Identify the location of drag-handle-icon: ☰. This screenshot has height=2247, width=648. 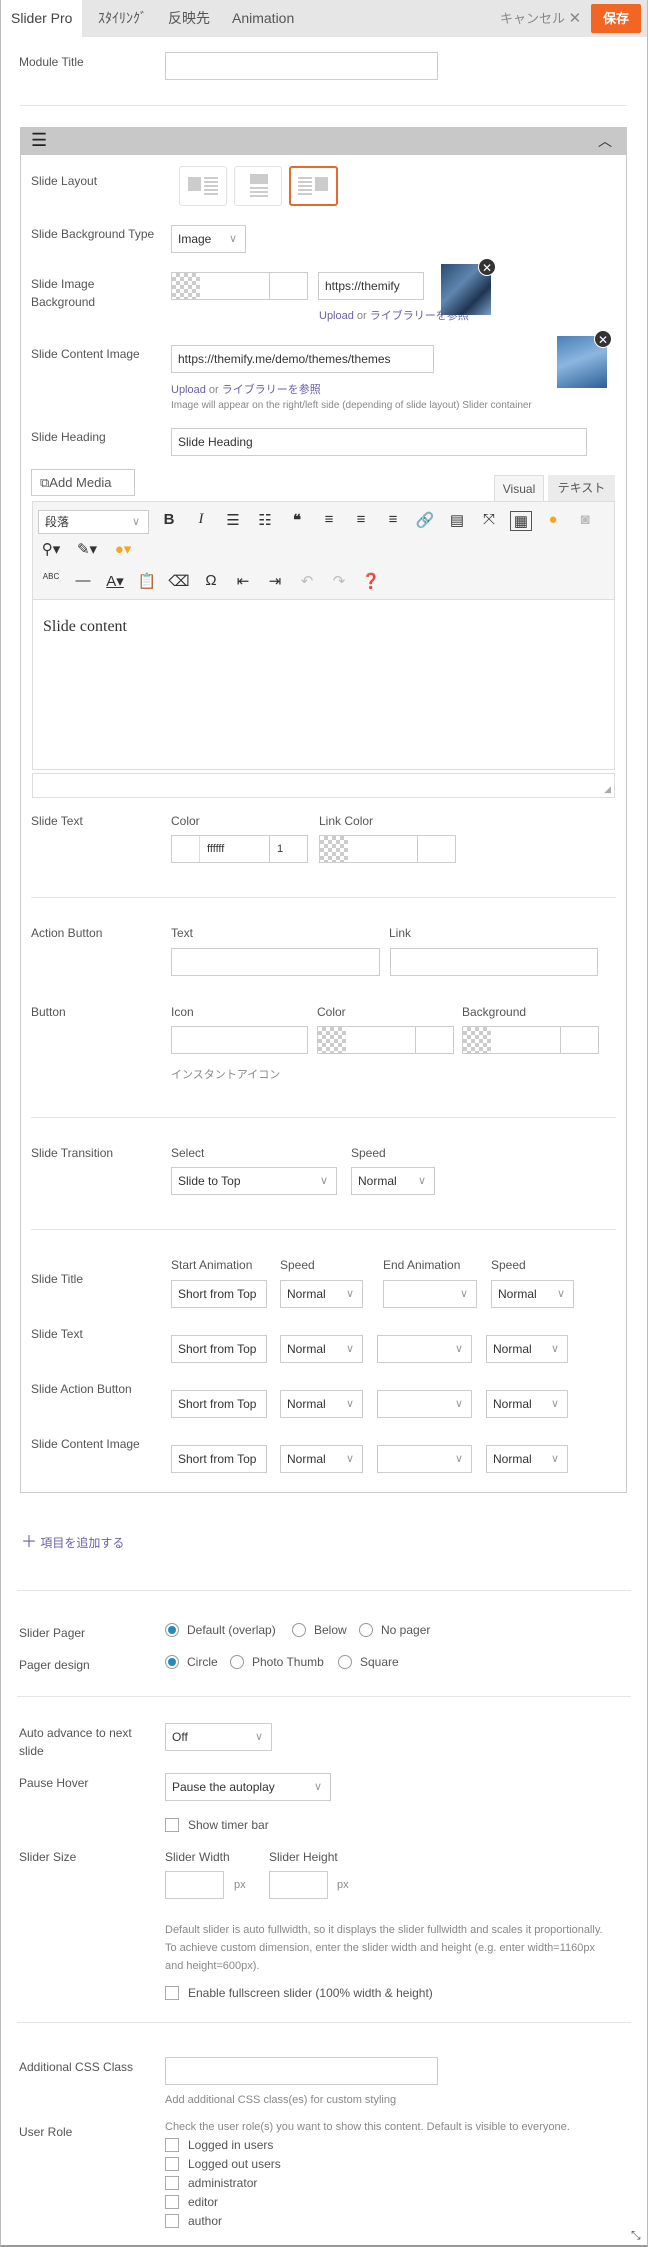
(39, 140).